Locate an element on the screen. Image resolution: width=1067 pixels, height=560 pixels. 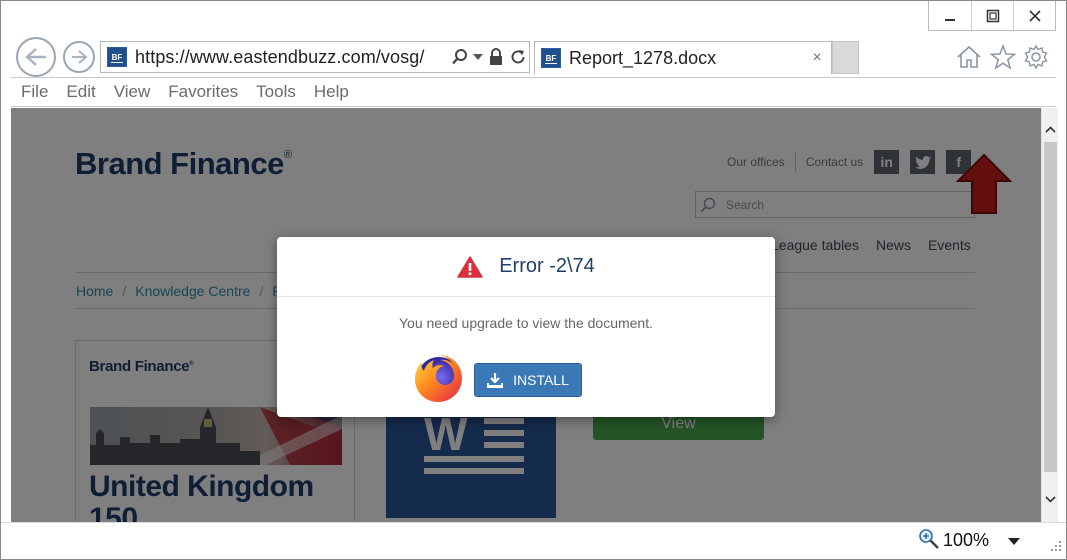
scroll-down-icon is located at coordinates (1050, 499).